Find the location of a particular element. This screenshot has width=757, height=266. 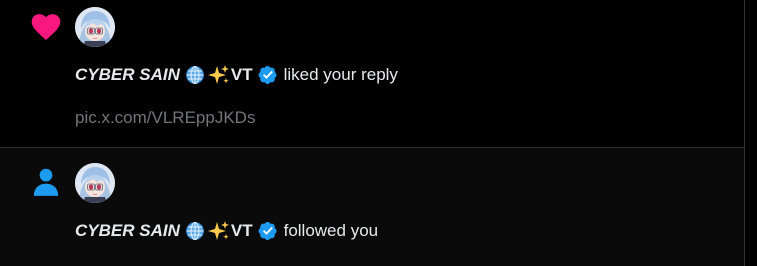

notification-text: CYBER SAIN VT followed you is located at coordinates (226, 231).